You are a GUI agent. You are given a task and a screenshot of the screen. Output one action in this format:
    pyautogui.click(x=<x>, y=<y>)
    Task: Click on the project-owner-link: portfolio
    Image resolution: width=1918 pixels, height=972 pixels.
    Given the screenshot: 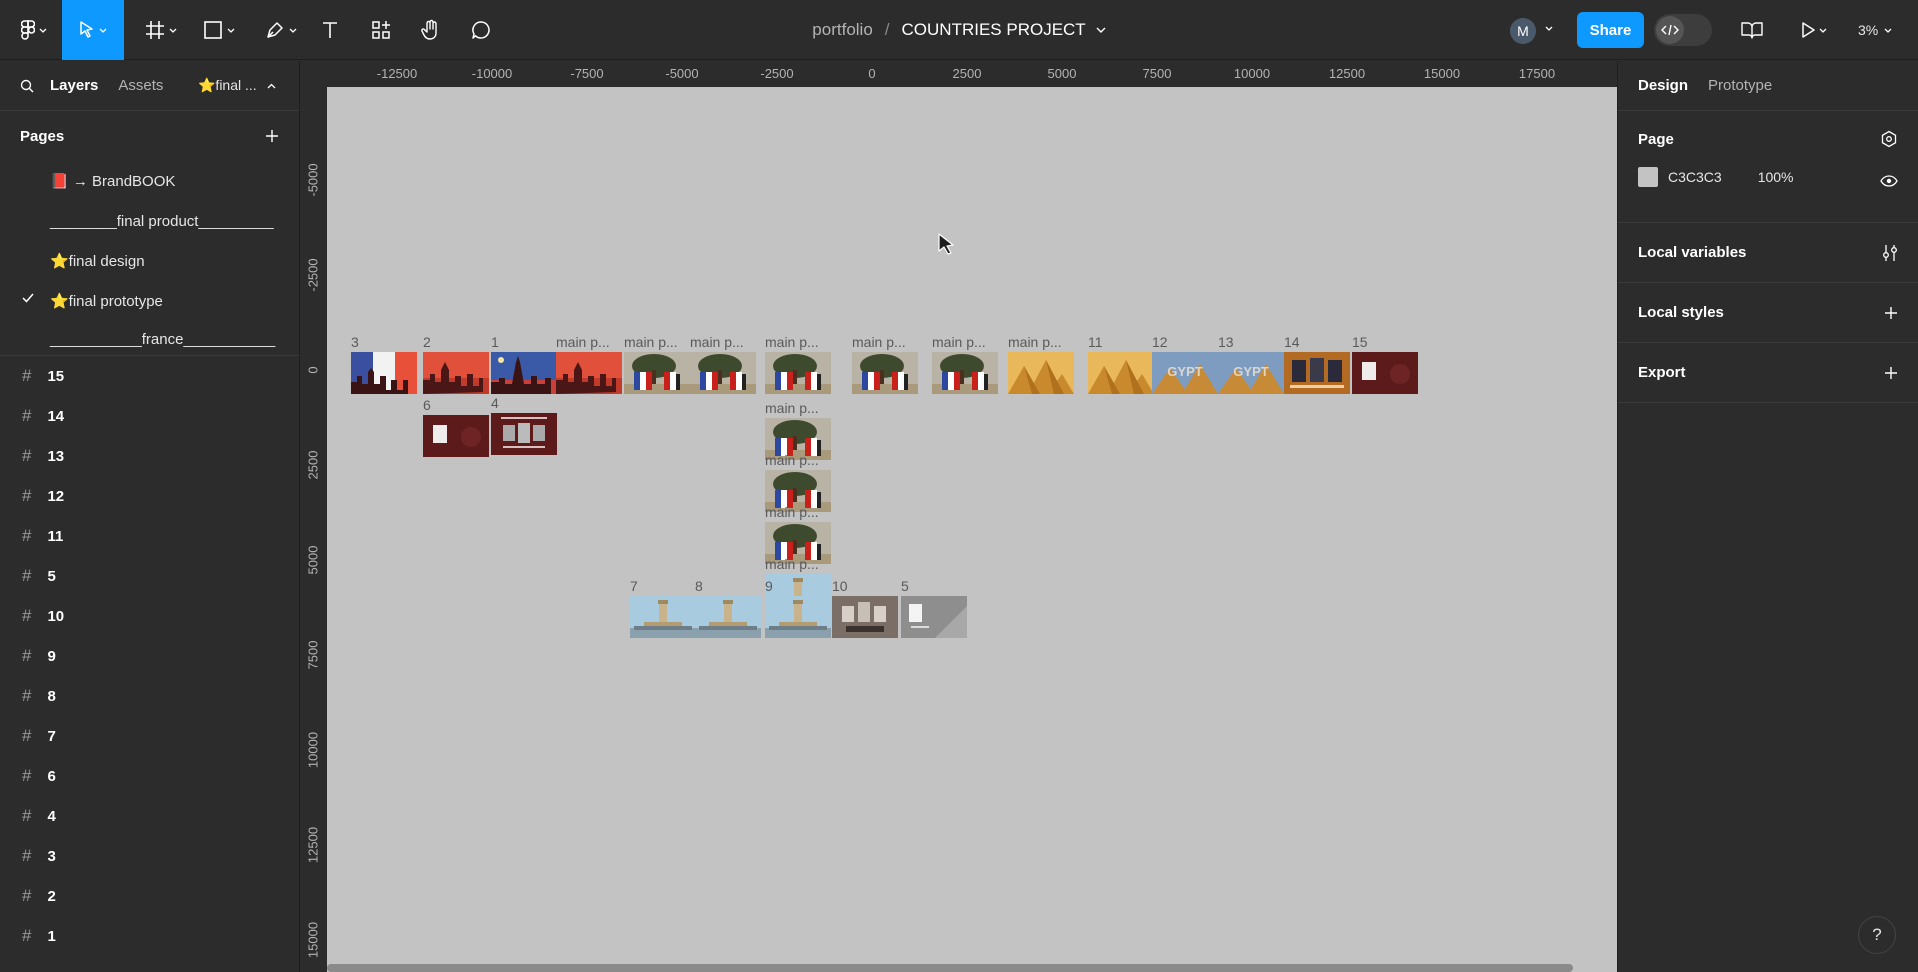 What is the action you would take?
    pyautogui.click(x=842, y=30)
    